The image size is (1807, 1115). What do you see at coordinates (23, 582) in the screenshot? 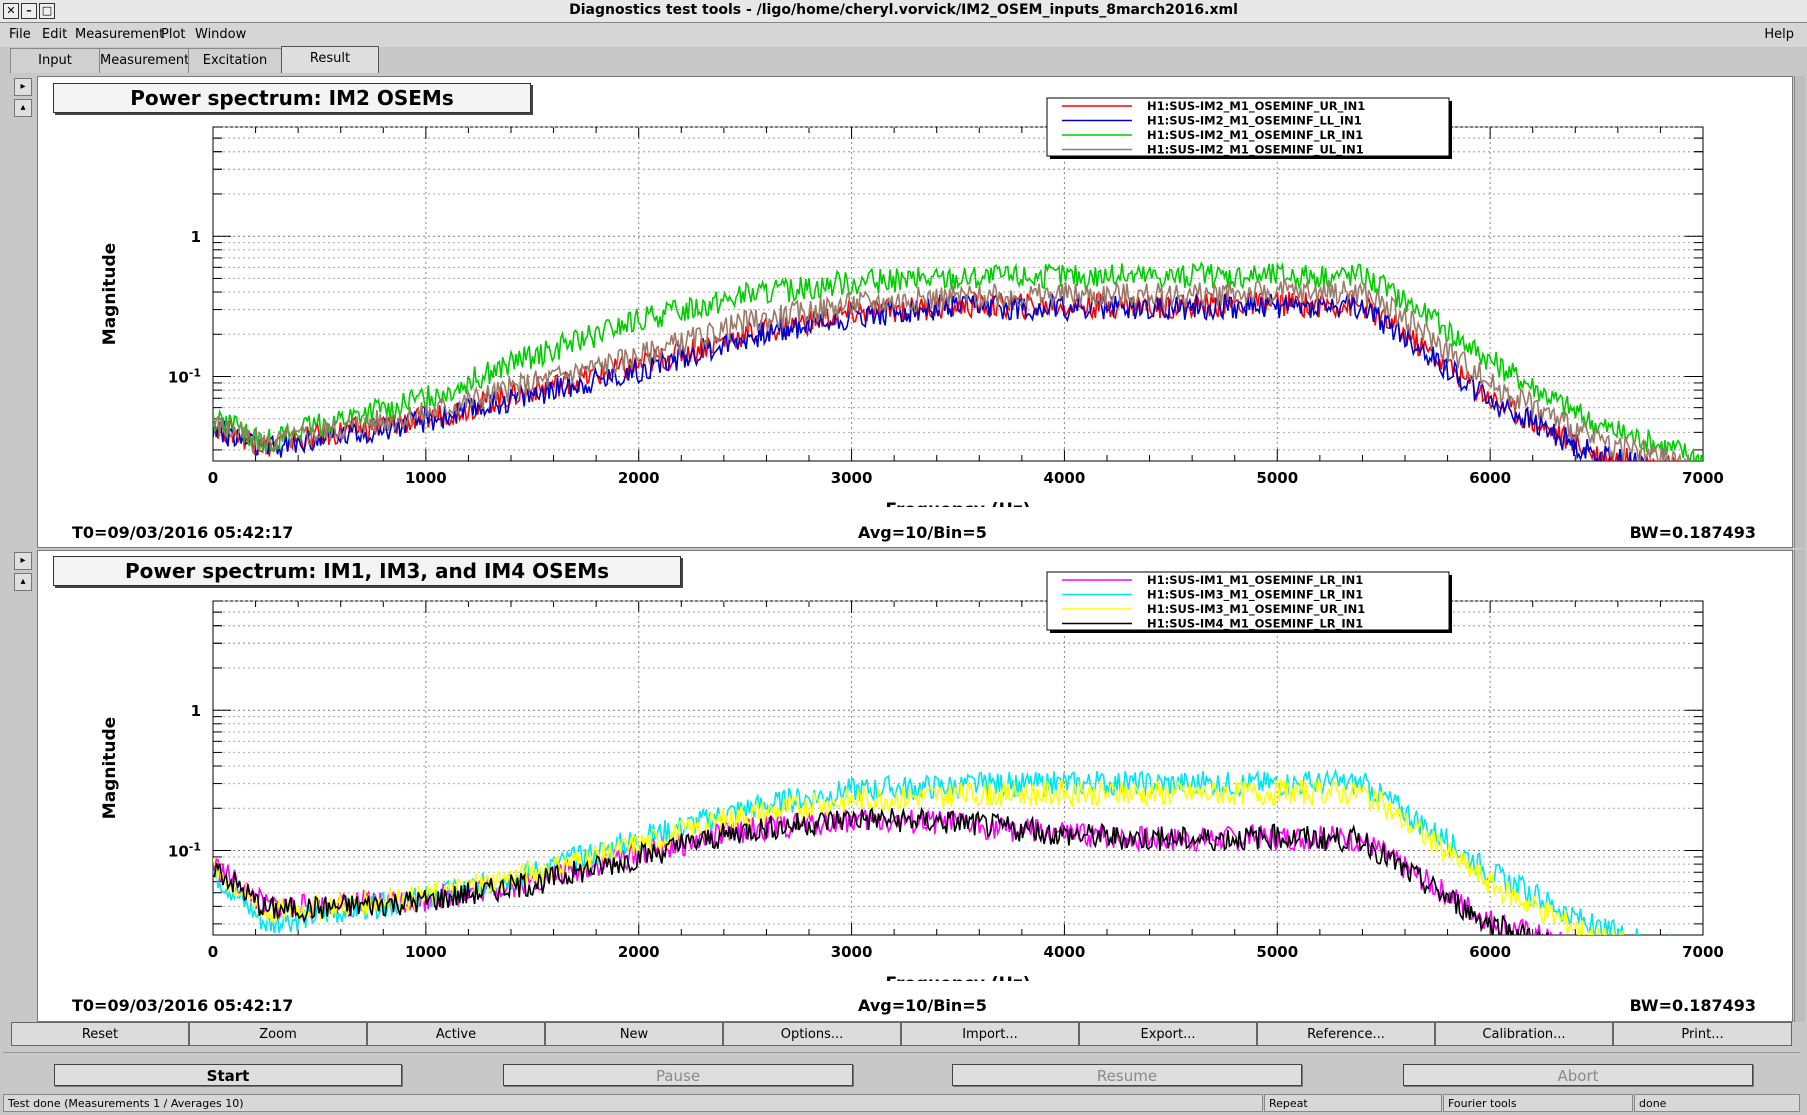
I see `panel2-collapse-button: ▴` at bounding box center [23, 582].